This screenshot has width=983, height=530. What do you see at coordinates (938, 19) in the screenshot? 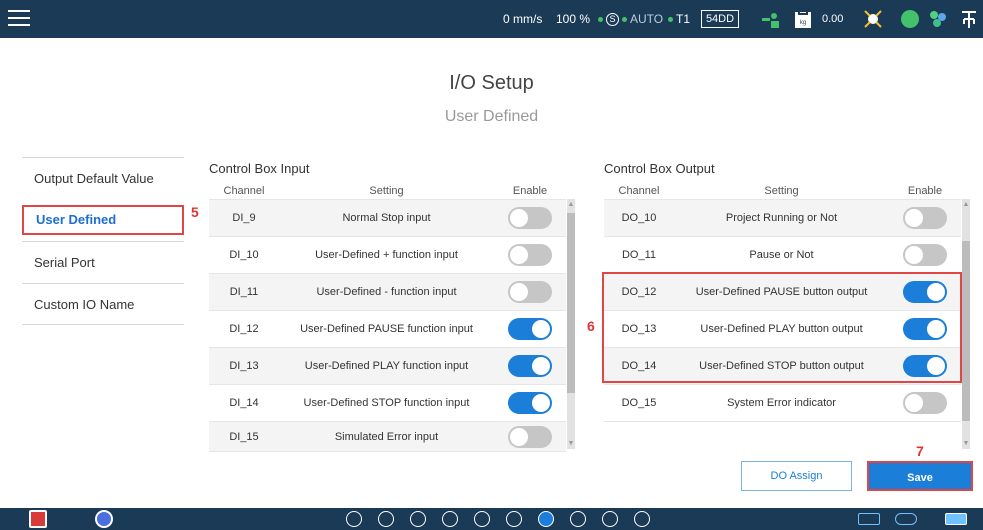
I see `user-group-icon` at bounding box center [938, 19].